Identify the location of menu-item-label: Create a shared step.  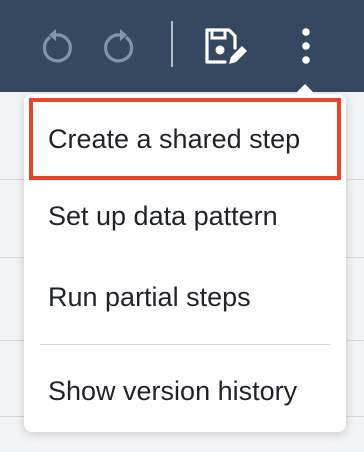
(174, 138).